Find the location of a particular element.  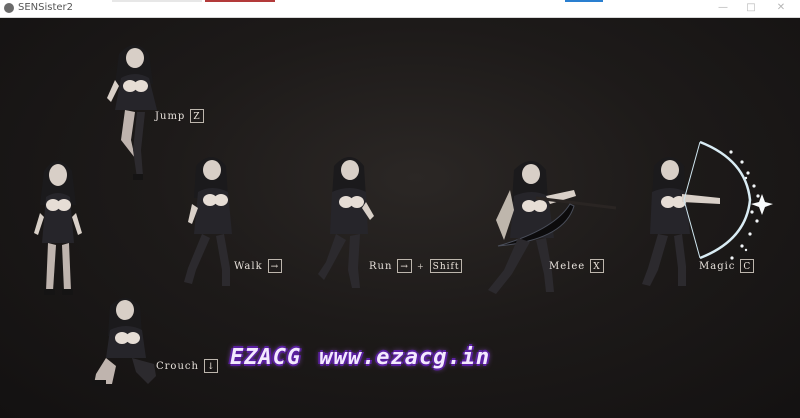

walk-control-label: Walk → is located at coordinates (258, 266).